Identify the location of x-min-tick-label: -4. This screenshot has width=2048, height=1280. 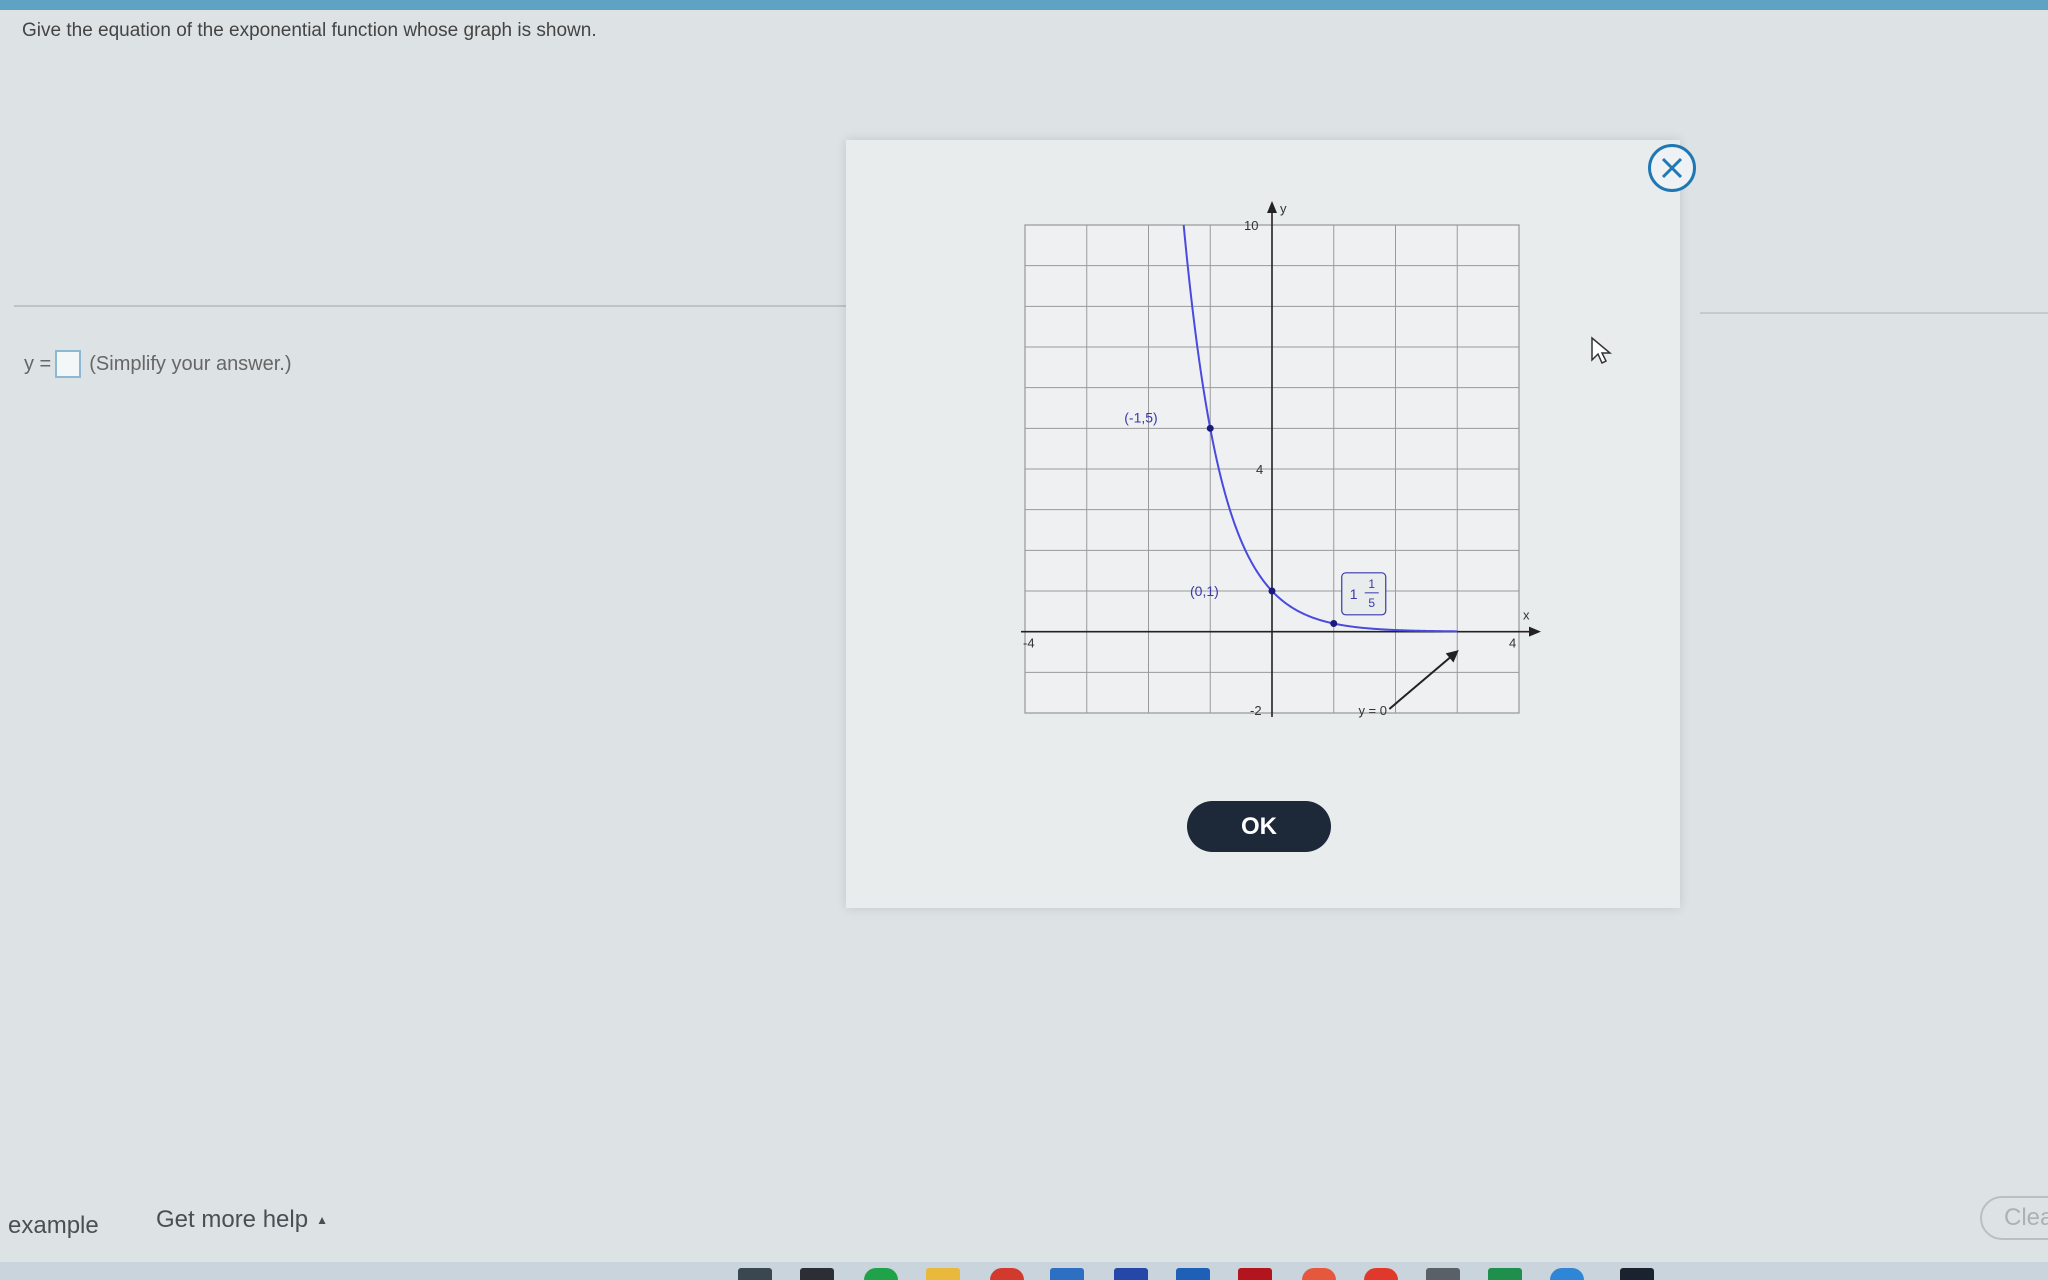
(1029, 643).